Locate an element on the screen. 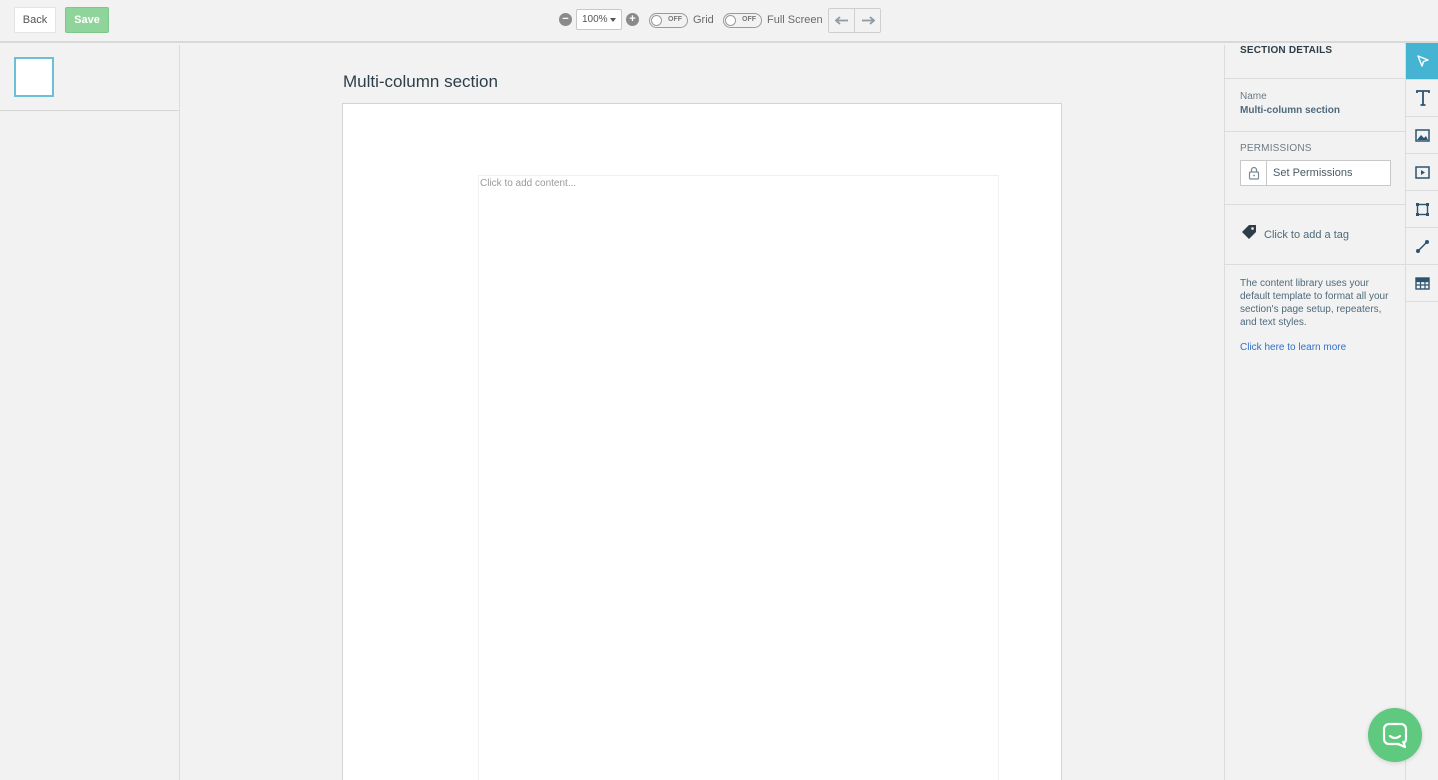 This screenshot has width=1438, height=780. shape-icon is located at coordinates (1422, 209).